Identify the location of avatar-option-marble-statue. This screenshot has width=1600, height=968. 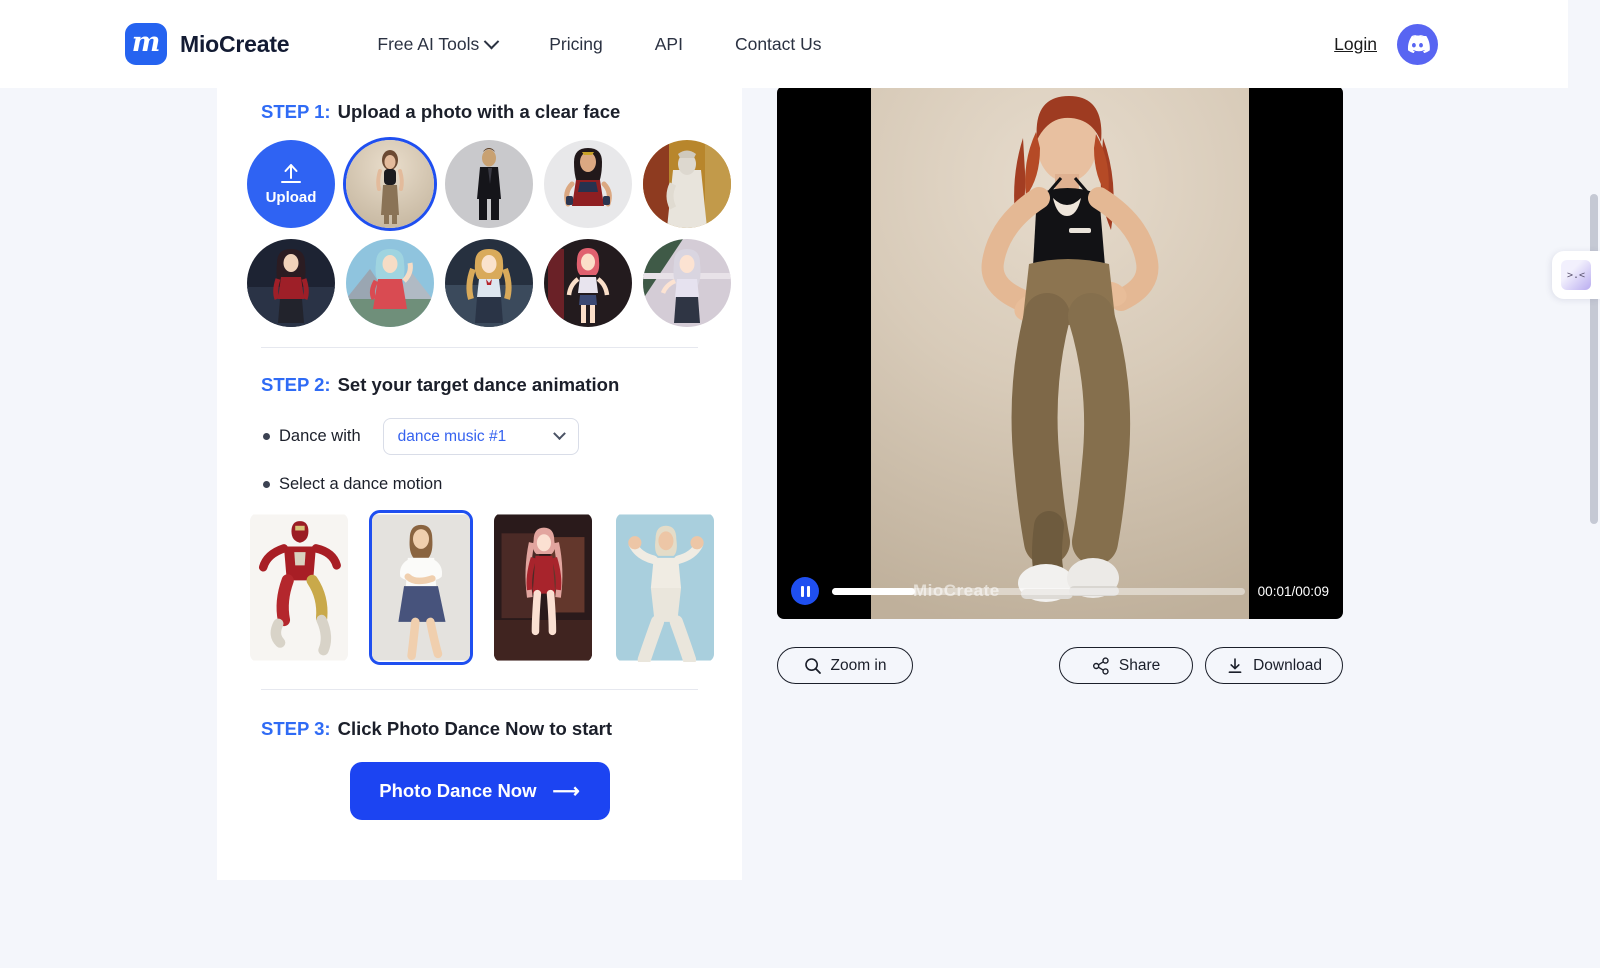
(687, 184).